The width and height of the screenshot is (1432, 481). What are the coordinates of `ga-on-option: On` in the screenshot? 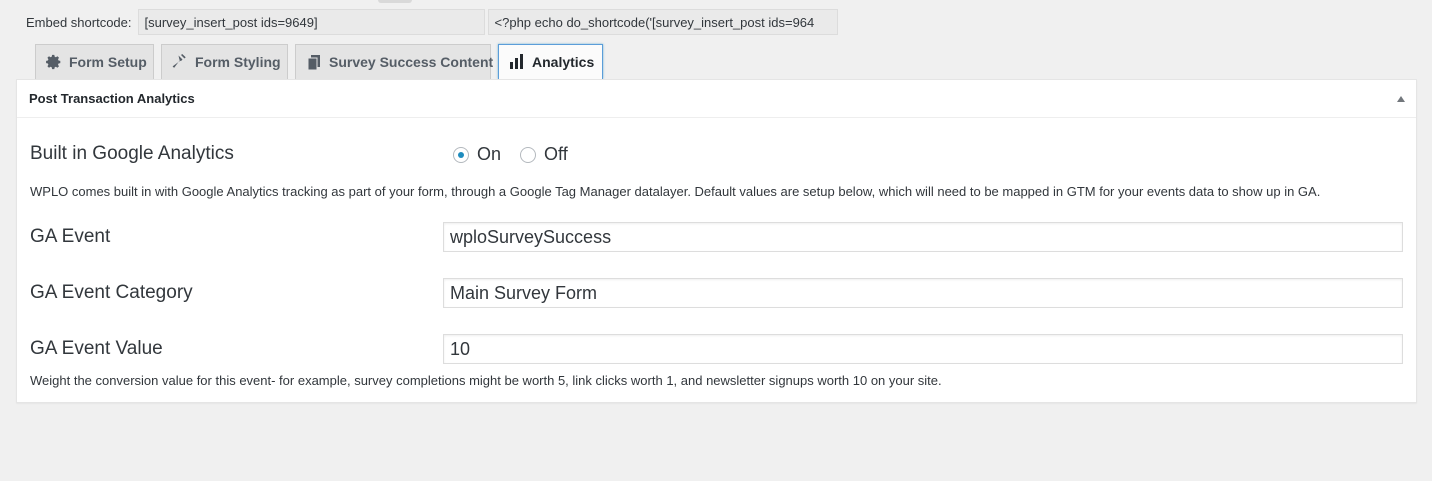 It's located at (477, 154).